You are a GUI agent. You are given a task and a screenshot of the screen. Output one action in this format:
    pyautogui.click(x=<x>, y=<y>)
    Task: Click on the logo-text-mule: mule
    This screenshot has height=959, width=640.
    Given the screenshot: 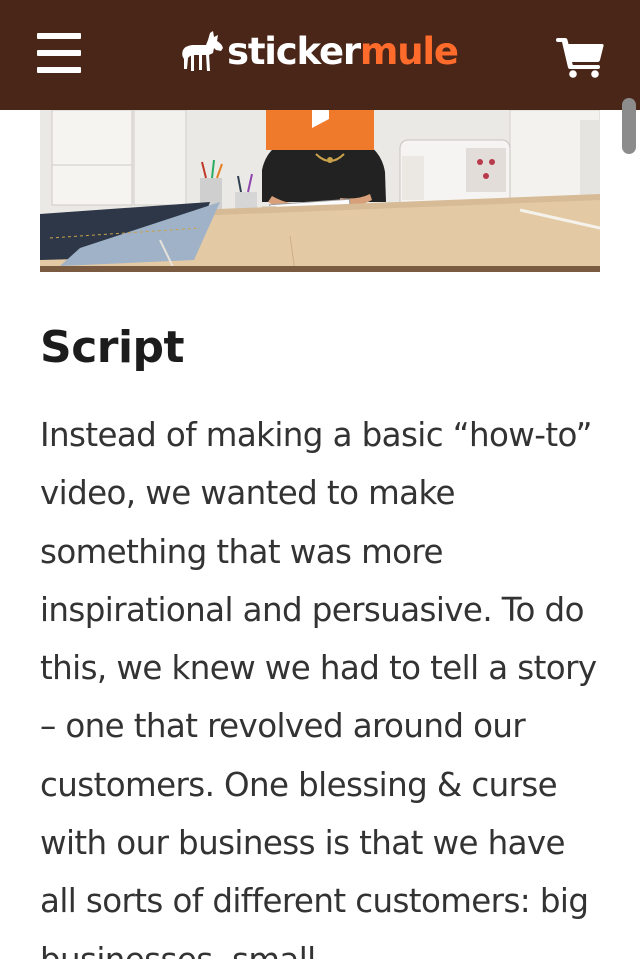 What is the action you would take?
    pyautogui.click(x=409, y=51)
    